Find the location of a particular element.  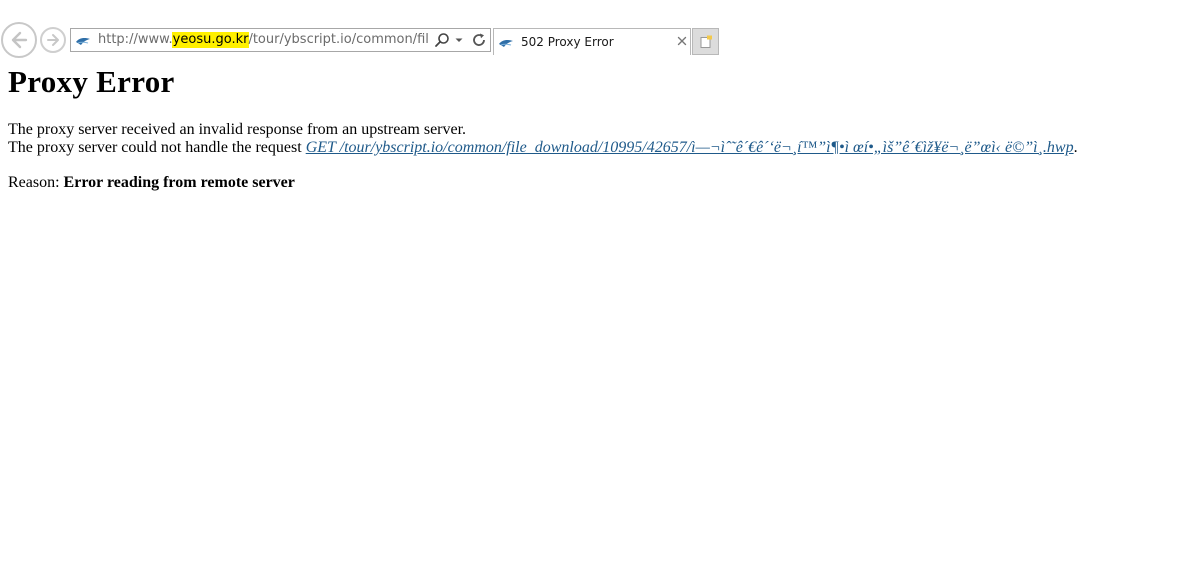

refresh-icon is located at coordinates (479, 39).